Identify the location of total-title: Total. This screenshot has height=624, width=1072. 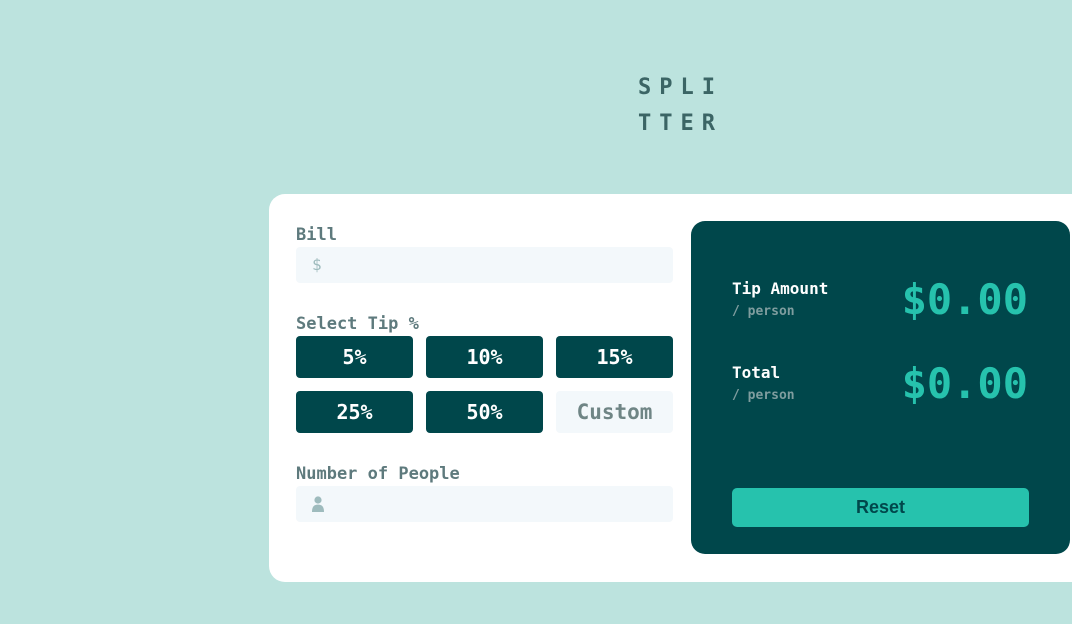
(756, 372).